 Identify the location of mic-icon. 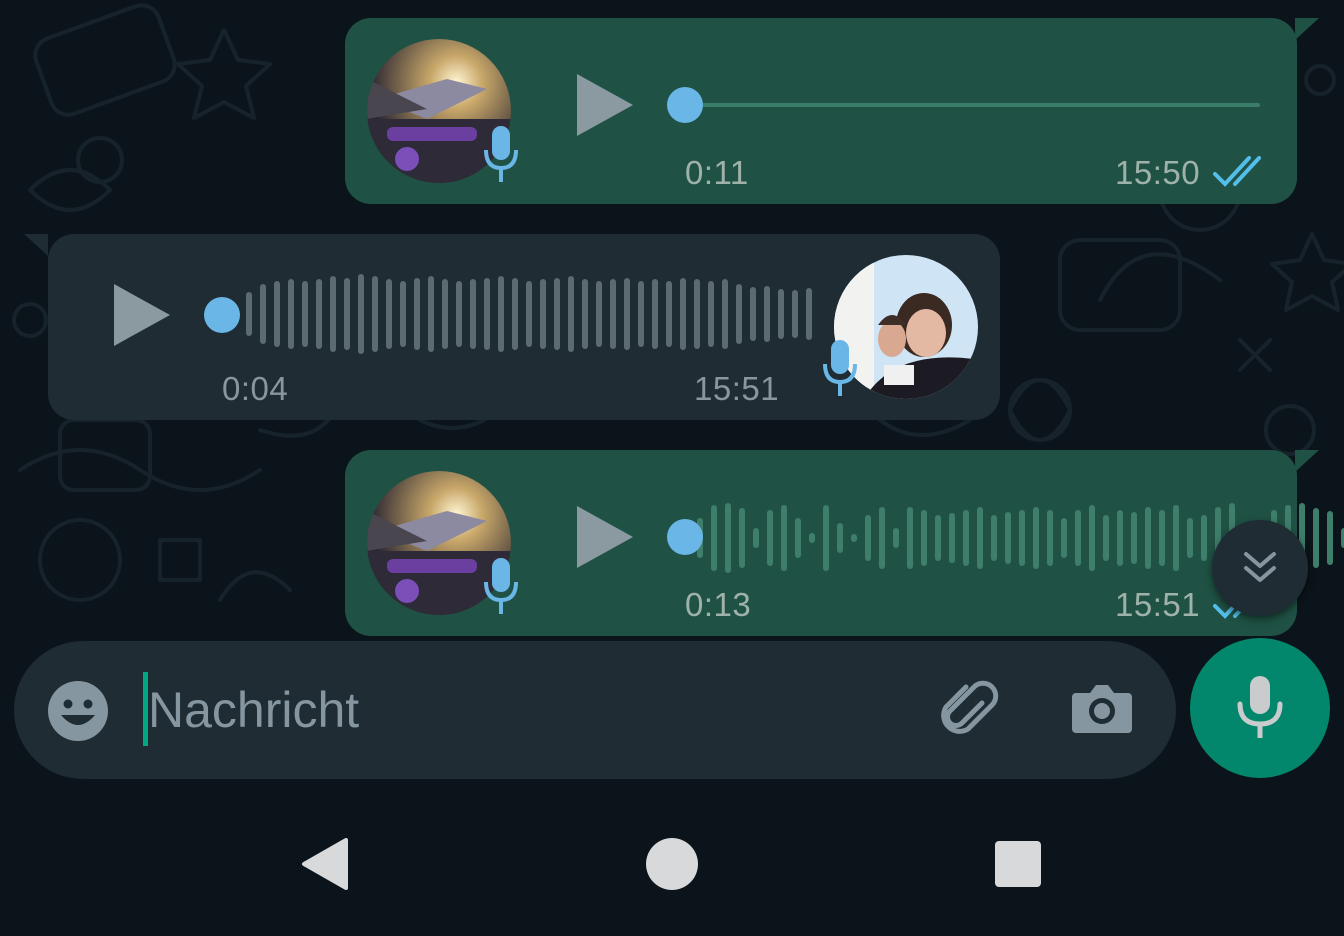
(1260, 707).